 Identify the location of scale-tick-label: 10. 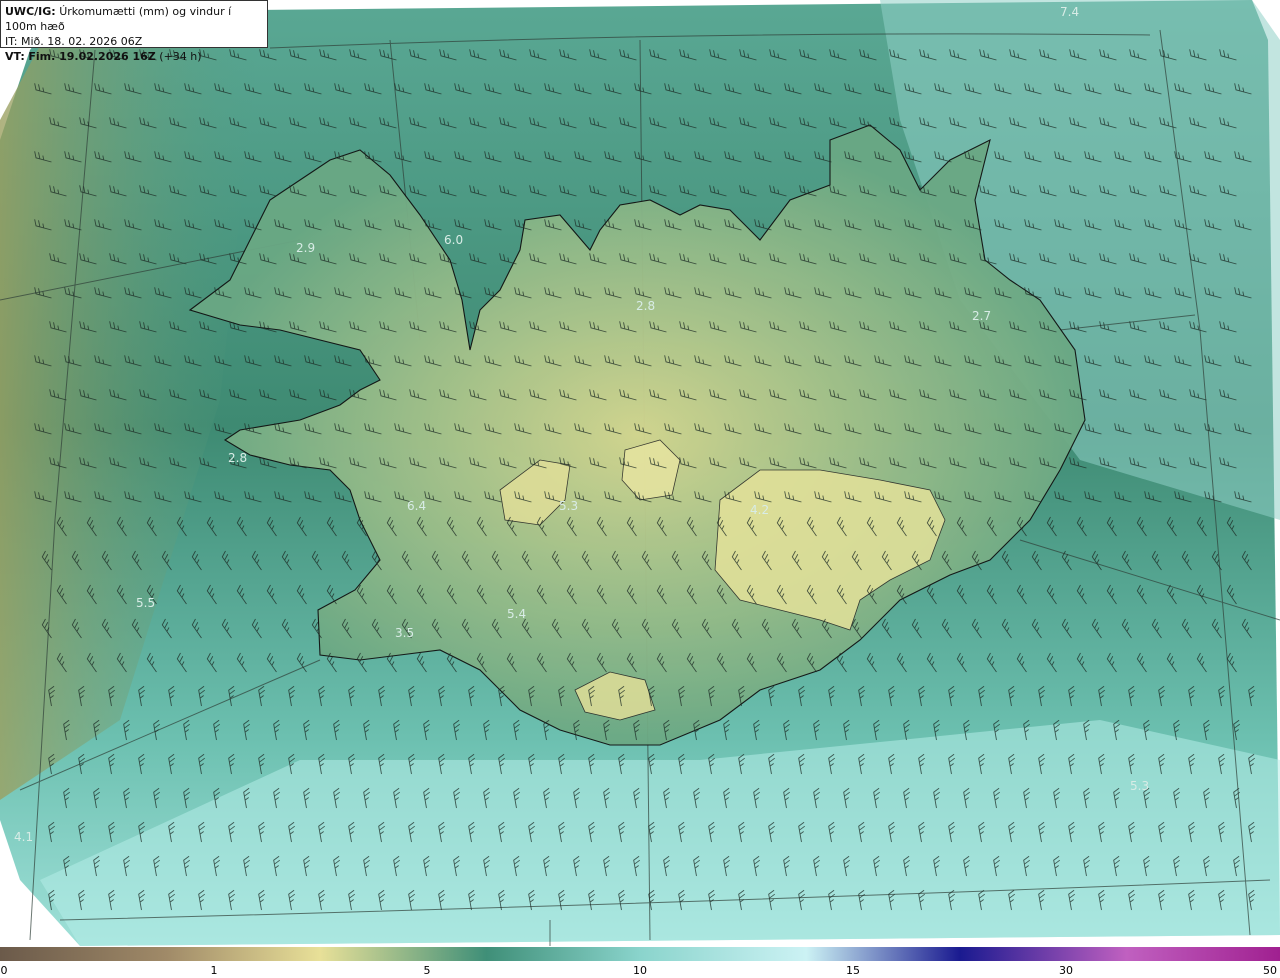
(640, 970).